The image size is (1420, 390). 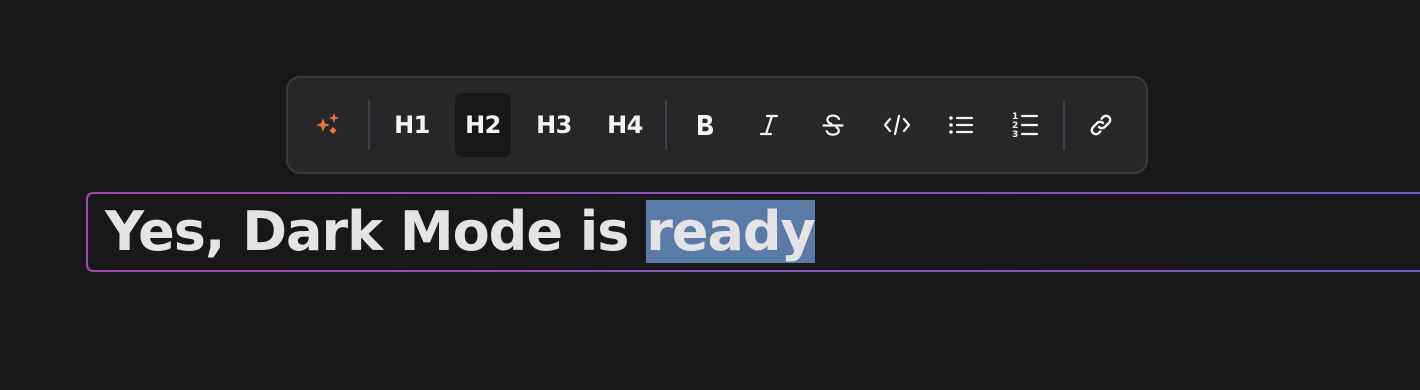 I want to click on svg-text: 3, so click(x=1015, y=135).